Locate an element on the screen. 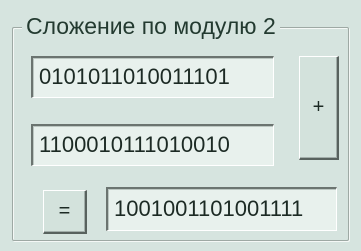 The image size is (361, 251). result-field: 1001001101001111 is located at coordinates (221, 209).